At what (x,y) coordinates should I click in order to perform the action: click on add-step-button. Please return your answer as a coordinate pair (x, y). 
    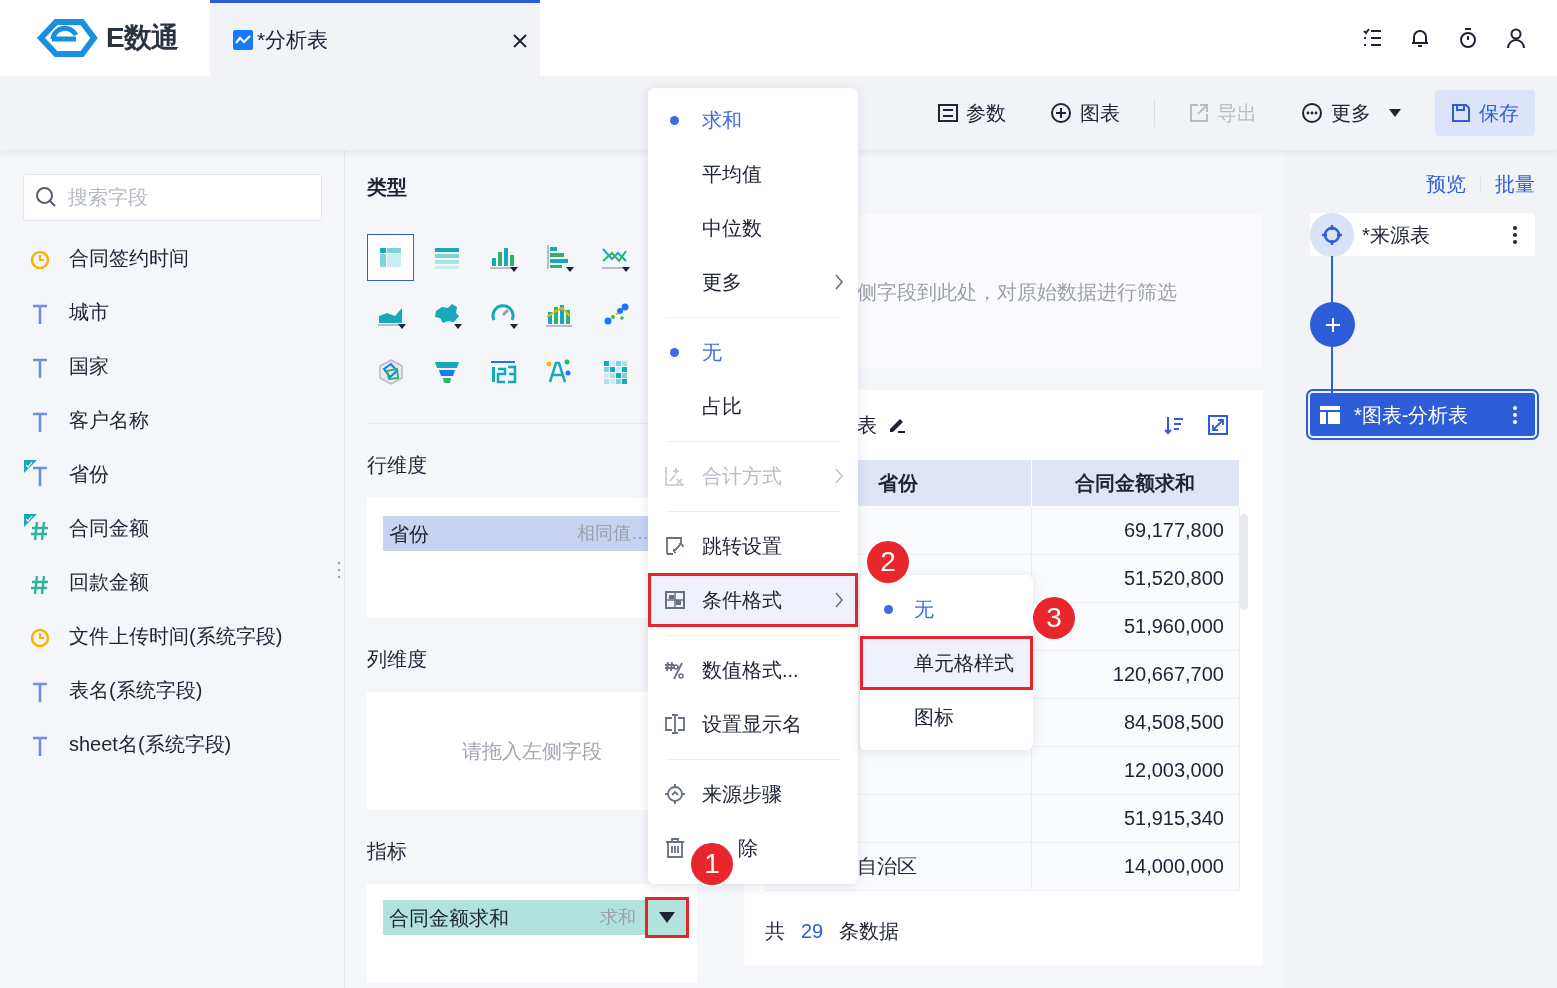
    Looking at the image, I should click on (1332, 324).